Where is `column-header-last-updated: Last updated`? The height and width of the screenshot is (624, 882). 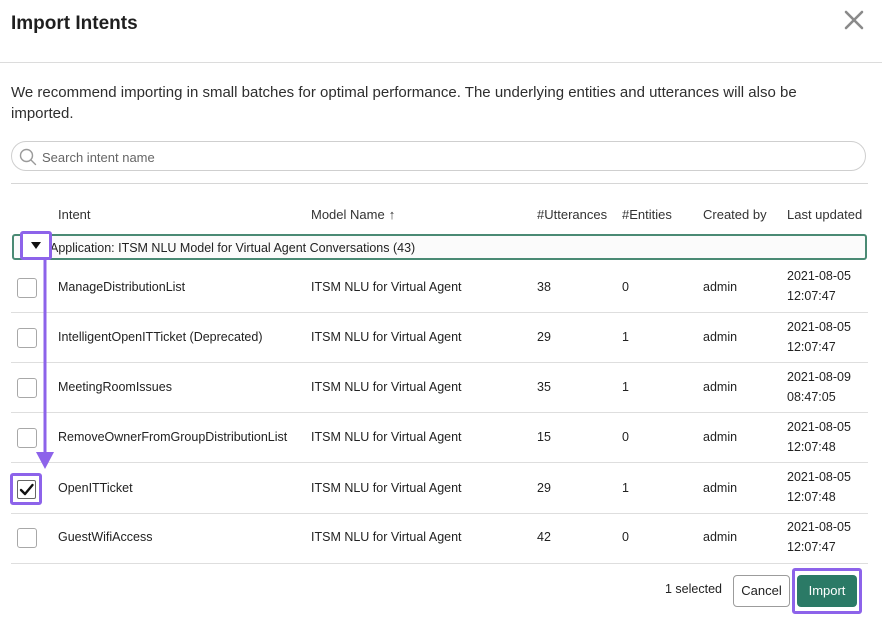 column-header-last-updated: Last updated is located at coordinates (824, 214).